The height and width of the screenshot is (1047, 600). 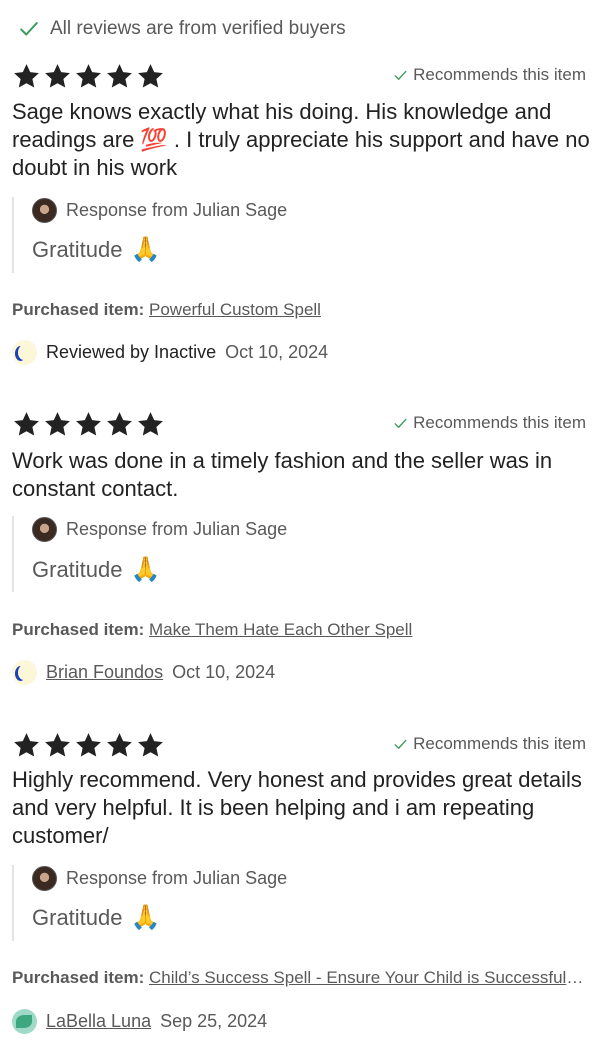 I want to click on verified-buyers-banner: All reviews are from verified buyers, so click(x=182, y=29).